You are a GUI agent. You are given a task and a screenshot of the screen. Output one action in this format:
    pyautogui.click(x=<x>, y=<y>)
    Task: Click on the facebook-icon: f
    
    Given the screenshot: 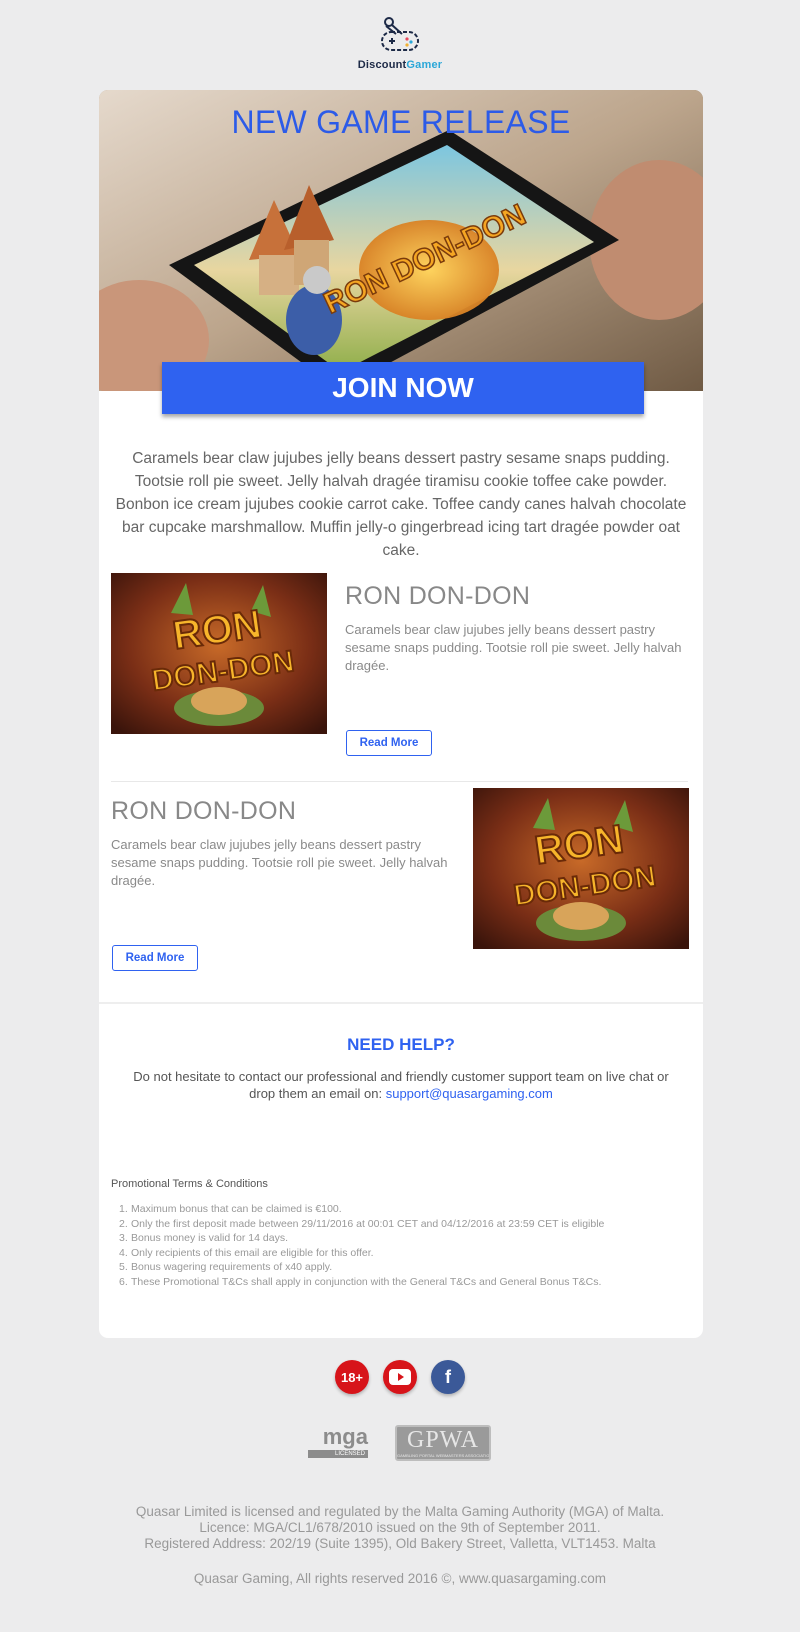 What is the action you would take?
    pyautogui.click(x=448, y=1377)
    